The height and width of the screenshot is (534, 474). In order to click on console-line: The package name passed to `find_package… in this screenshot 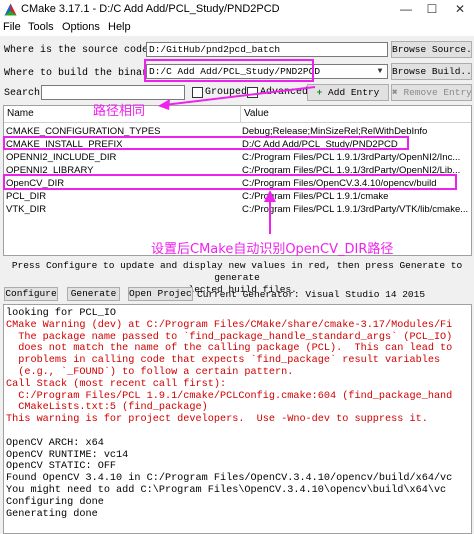, I will do `click(229, 337)`.